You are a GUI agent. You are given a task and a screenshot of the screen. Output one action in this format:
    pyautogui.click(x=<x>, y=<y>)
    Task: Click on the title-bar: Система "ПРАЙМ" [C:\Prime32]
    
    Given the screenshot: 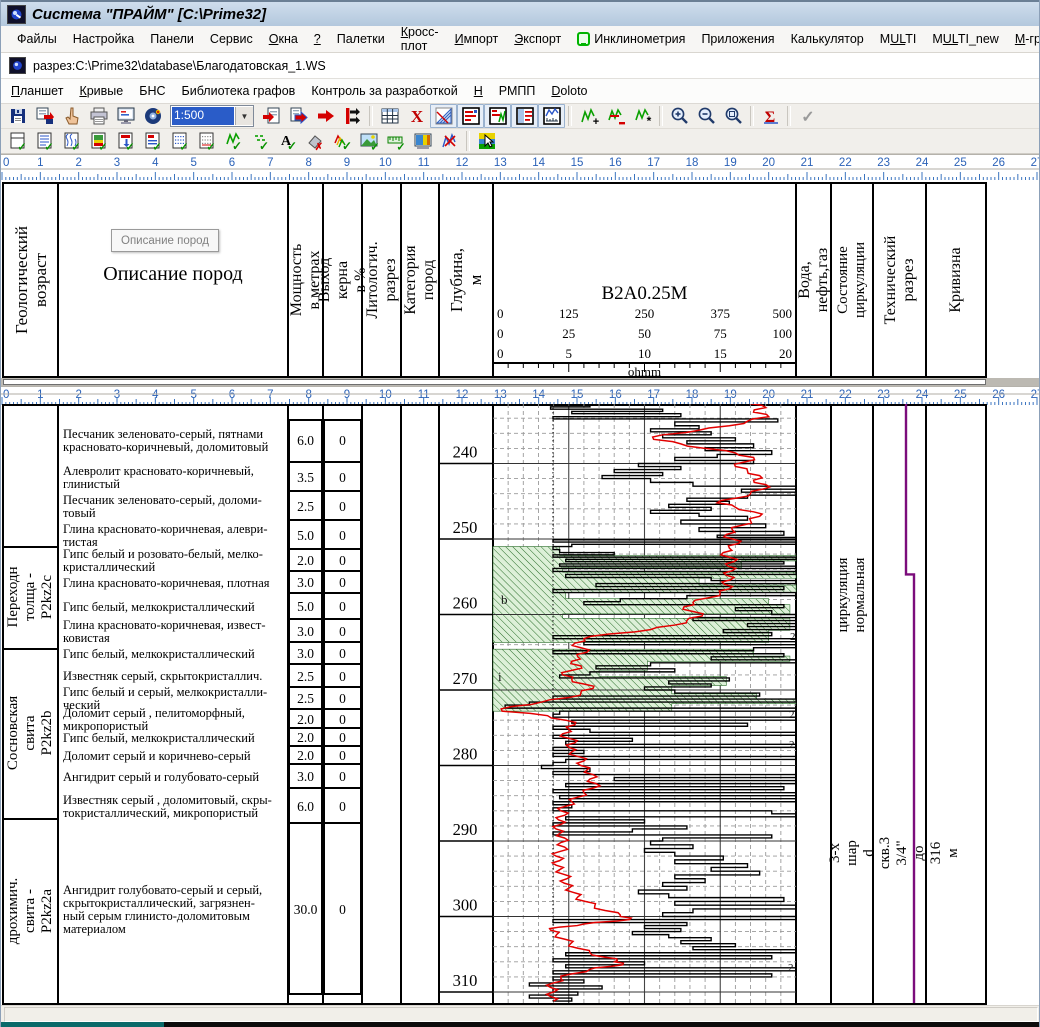 What is the action you would take?
    pyautogui.click(x=520, y=13)
    